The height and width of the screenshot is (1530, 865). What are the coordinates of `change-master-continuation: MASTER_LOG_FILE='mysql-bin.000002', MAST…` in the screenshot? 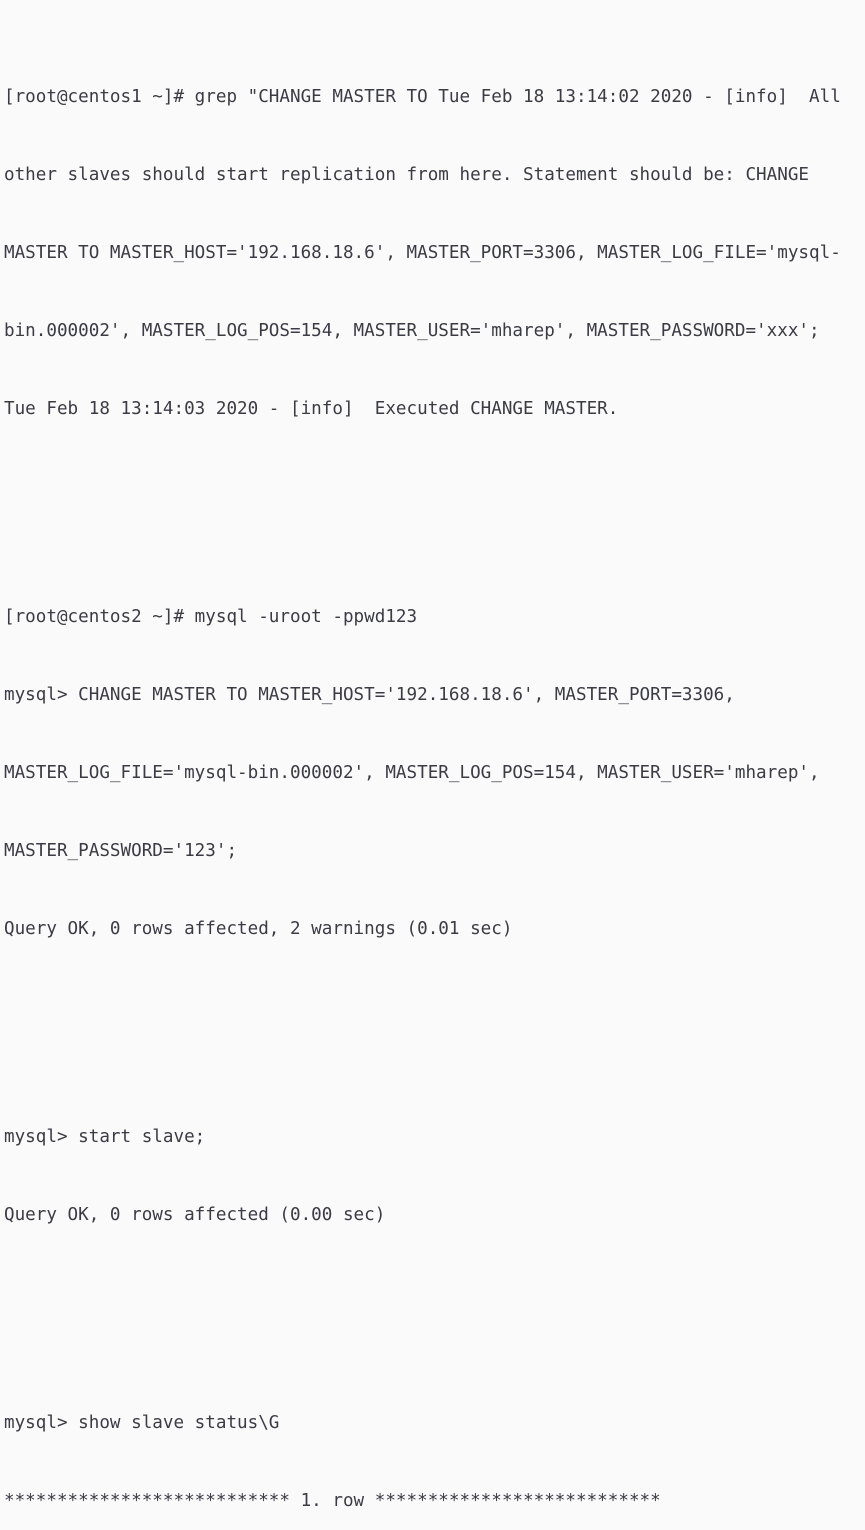 It's located at (412, 773).